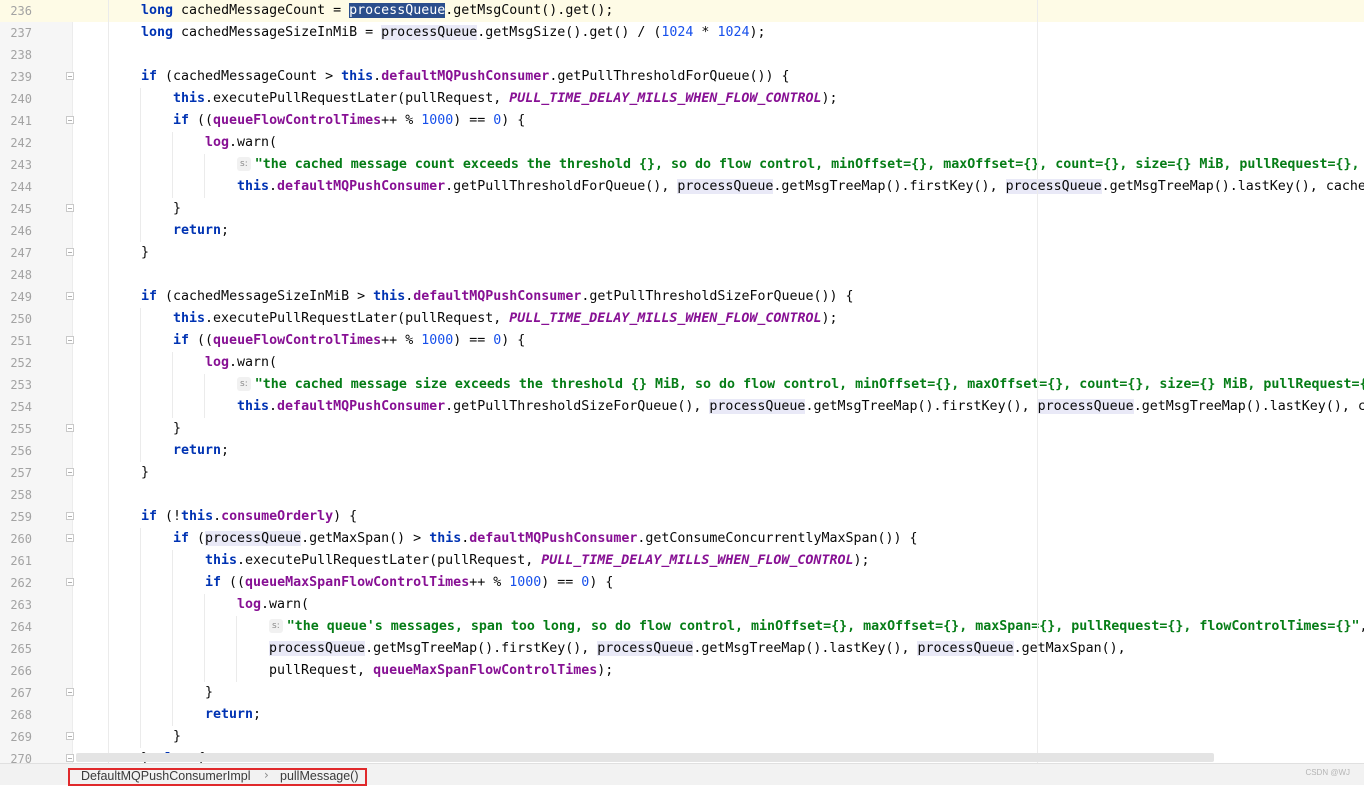 The height and width of the screenshot is (786, 1364). I want to click on code-line-252: 252 log.warn(, so click(682, 363).